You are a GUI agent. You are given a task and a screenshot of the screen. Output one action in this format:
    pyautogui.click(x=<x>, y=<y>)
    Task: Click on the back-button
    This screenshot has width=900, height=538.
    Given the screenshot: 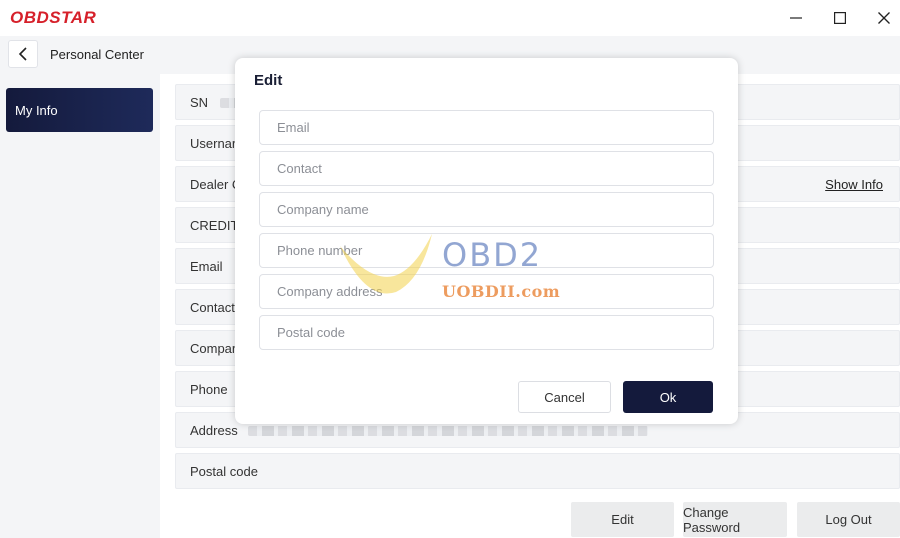 What is the action you would take?
    pyautogui.click(x=23, y=54)
    